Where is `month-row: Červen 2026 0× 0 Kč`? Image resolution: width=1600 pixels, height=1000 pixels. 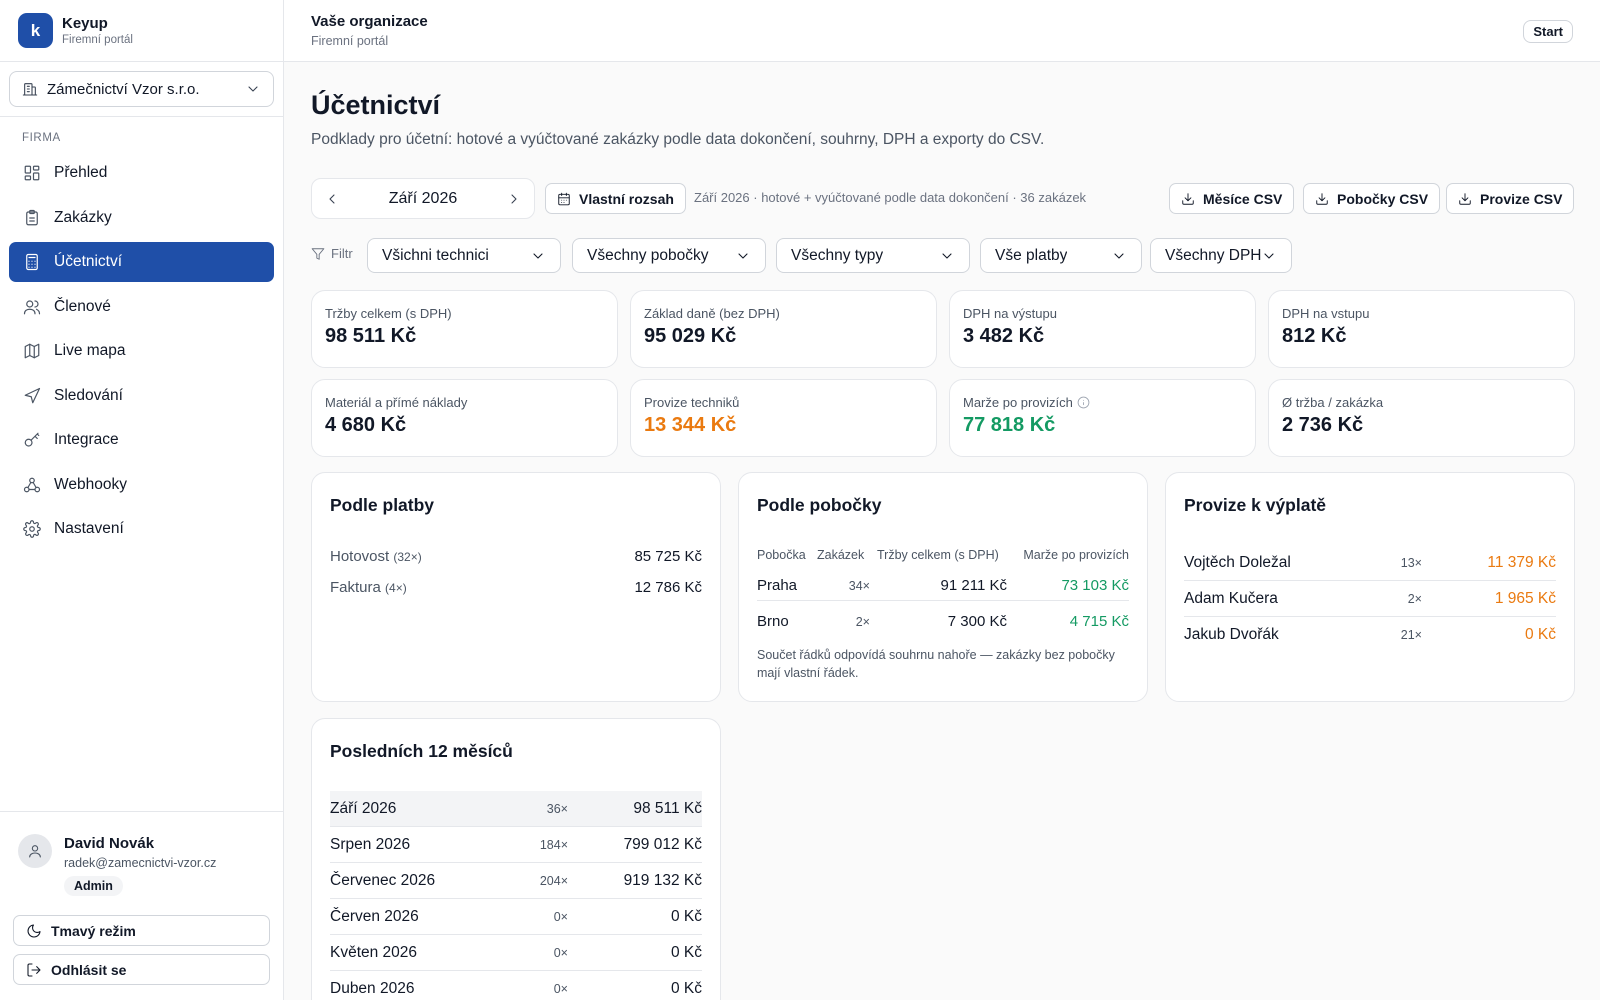 month-row: Červen 2026 0× 0 Kč is located at coordinates (516, 917).